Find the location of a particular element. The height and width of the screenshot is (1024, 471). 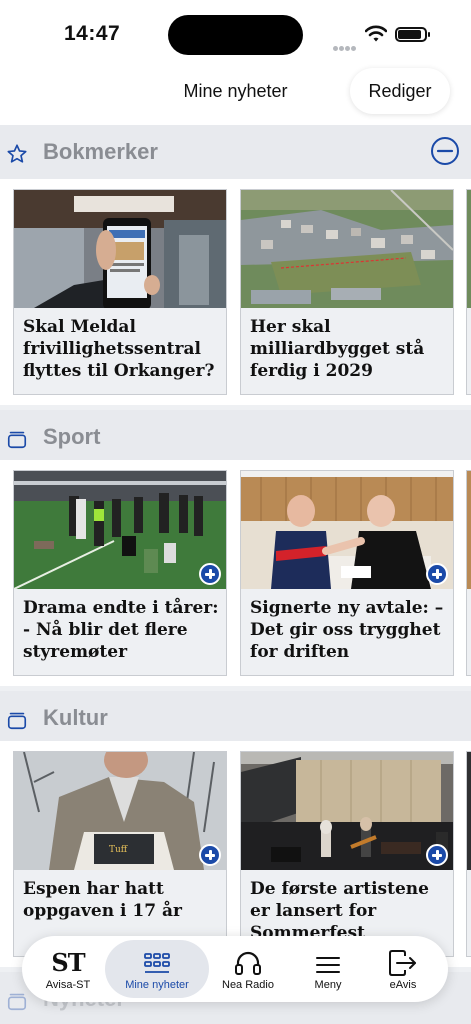

section-title: Sport is located at coordinates (72, 436).